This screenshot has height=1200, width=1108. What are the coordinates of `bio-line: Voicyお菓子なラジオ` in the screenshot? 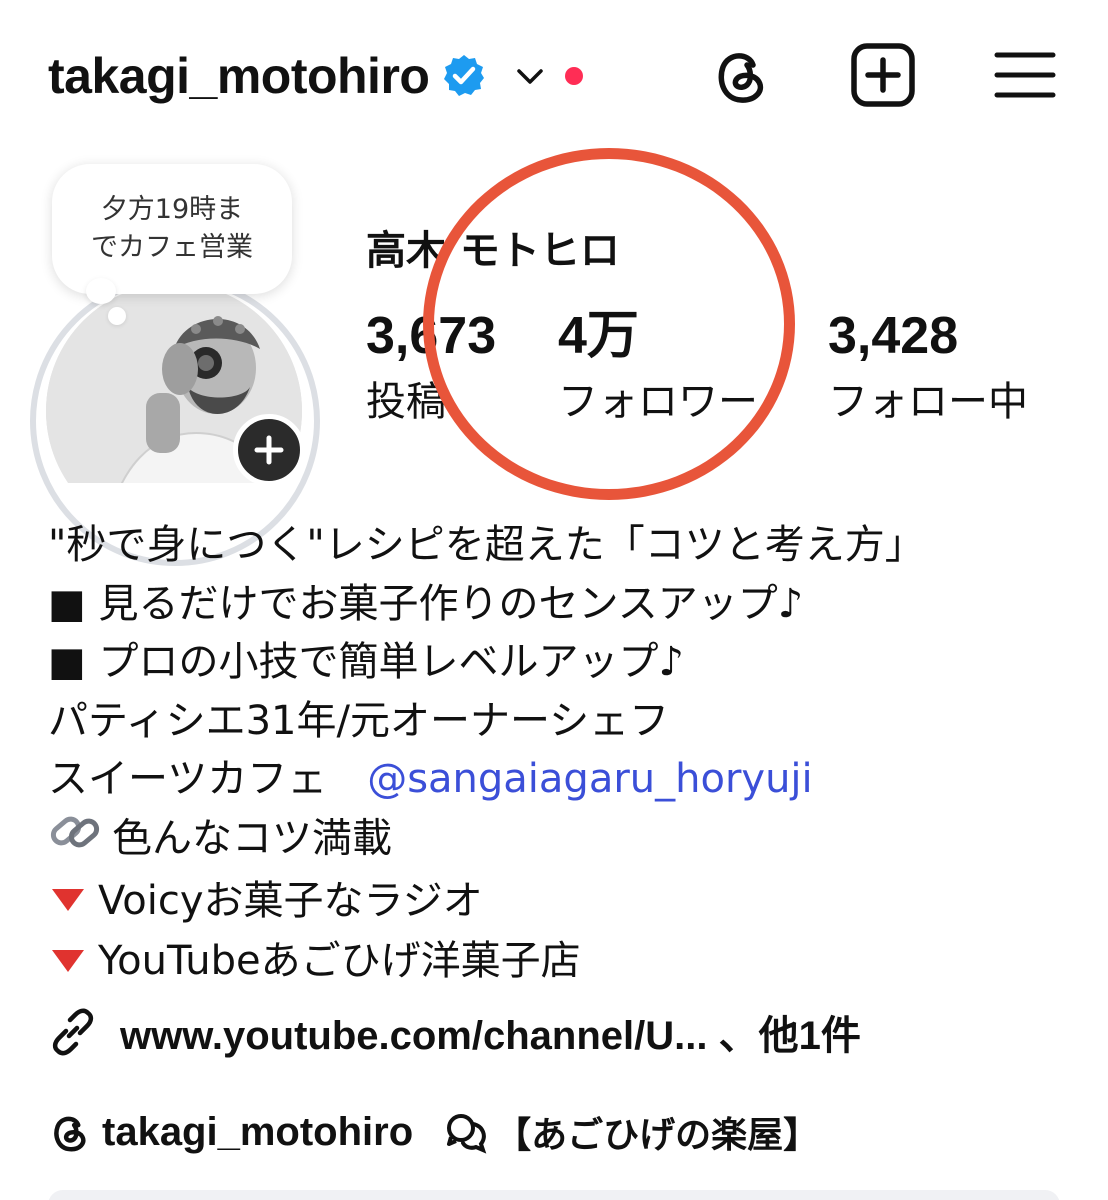 It's located at (568, 902).